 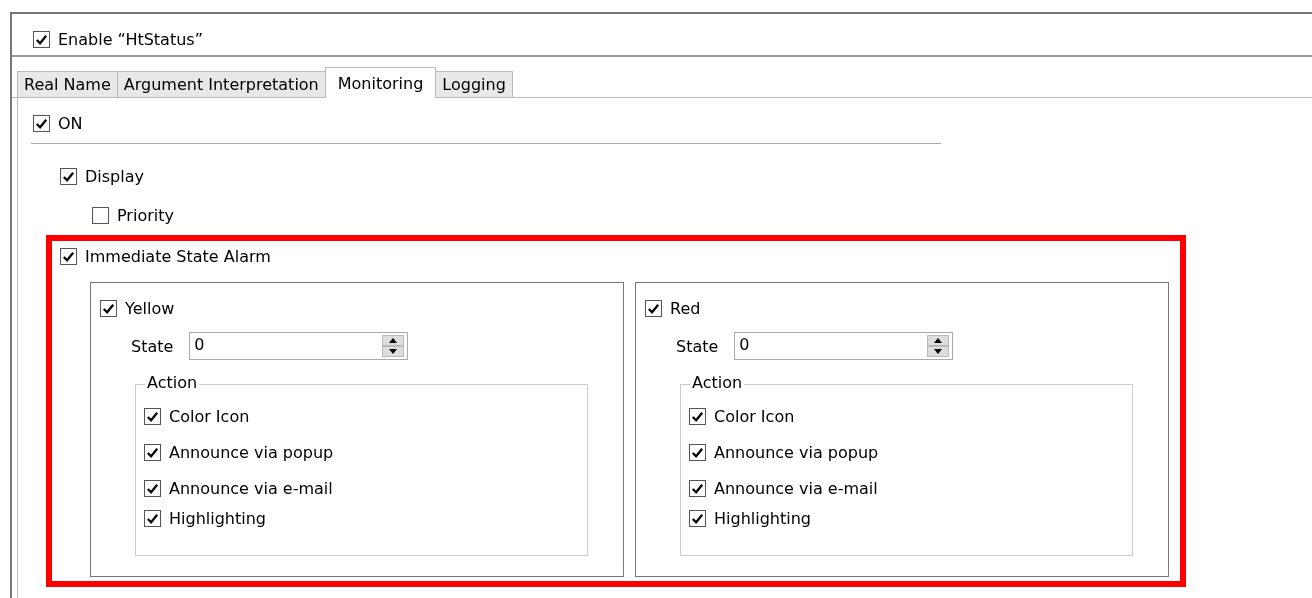 What do you see at coordinates (114, 176) in the screenshot?
I see `checkbox-label: Display` at bounding box center [114, 176].